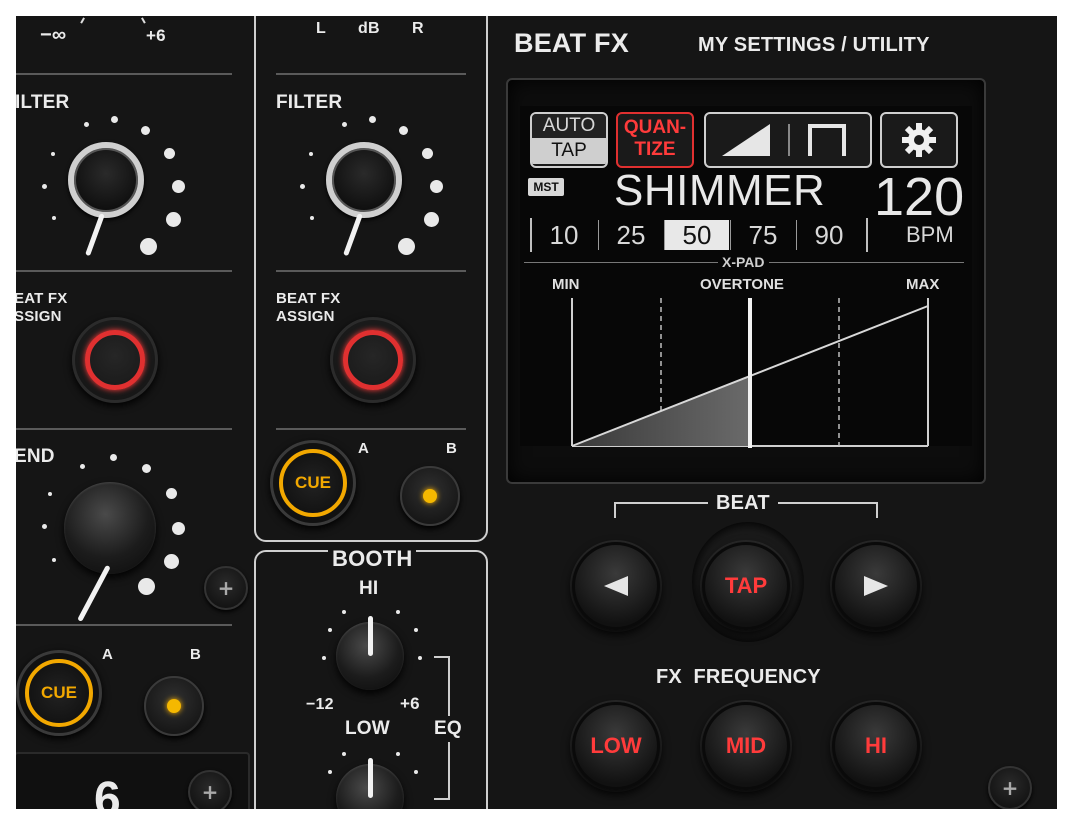  Describe the element at coordinates (309, 102) in the screenshot. I see `filter-label: FILTER` at that location.